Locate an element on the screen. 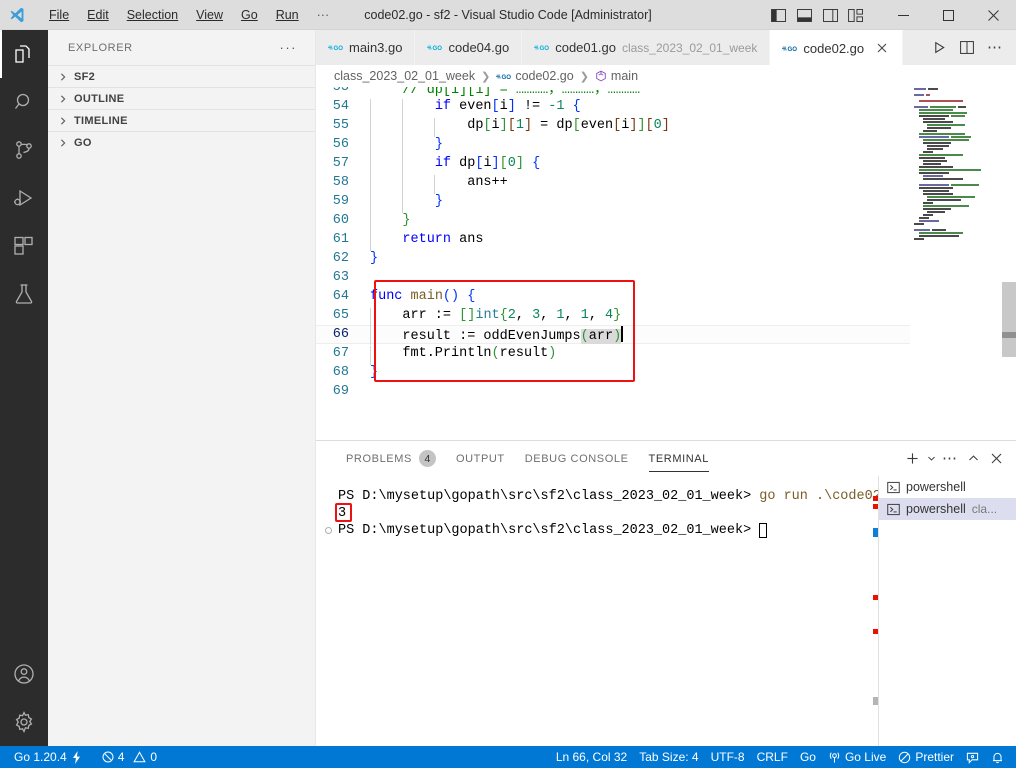  svg-text: GO is located at coordinates (793, 48).